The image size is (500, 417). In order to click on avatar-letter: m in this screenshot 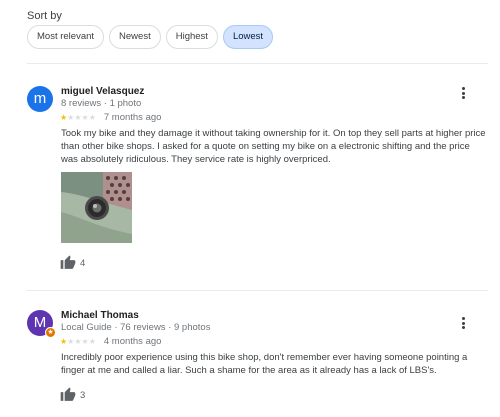, I will do `click(40, 98)`.